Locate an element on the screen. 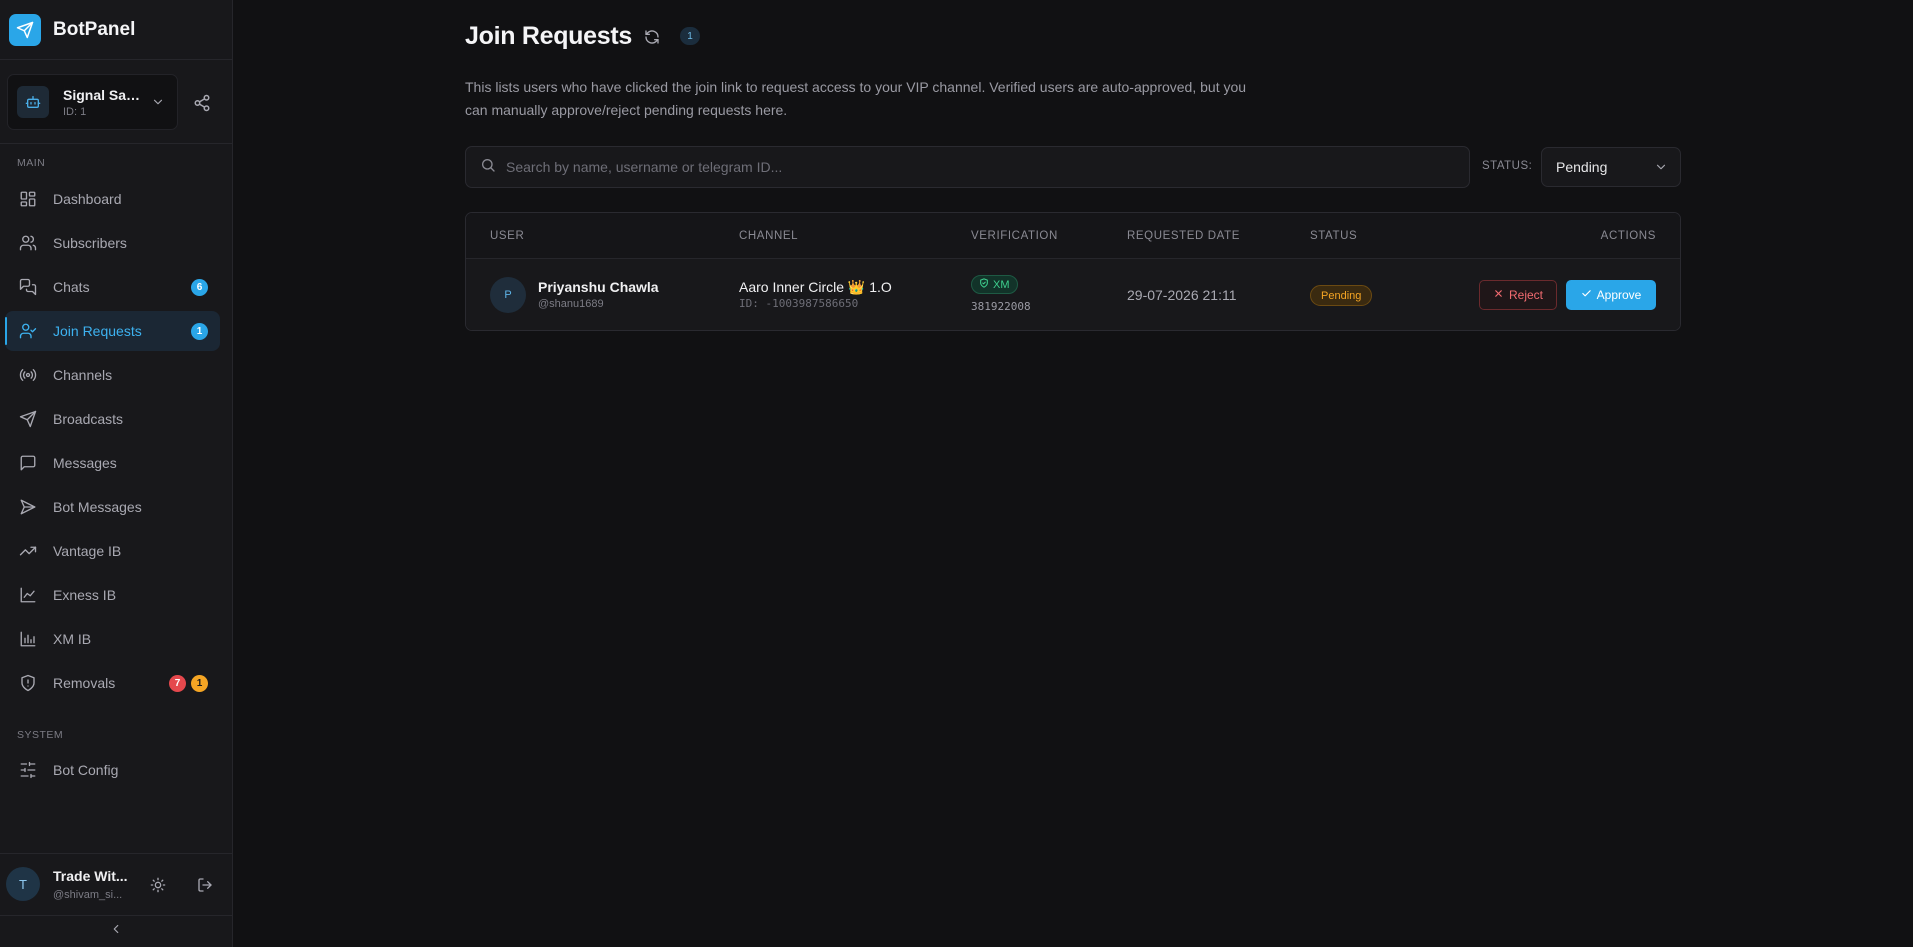 This screenshot has width=1913, height=947. send-arrow-icon is located at coordinates (28, 507).